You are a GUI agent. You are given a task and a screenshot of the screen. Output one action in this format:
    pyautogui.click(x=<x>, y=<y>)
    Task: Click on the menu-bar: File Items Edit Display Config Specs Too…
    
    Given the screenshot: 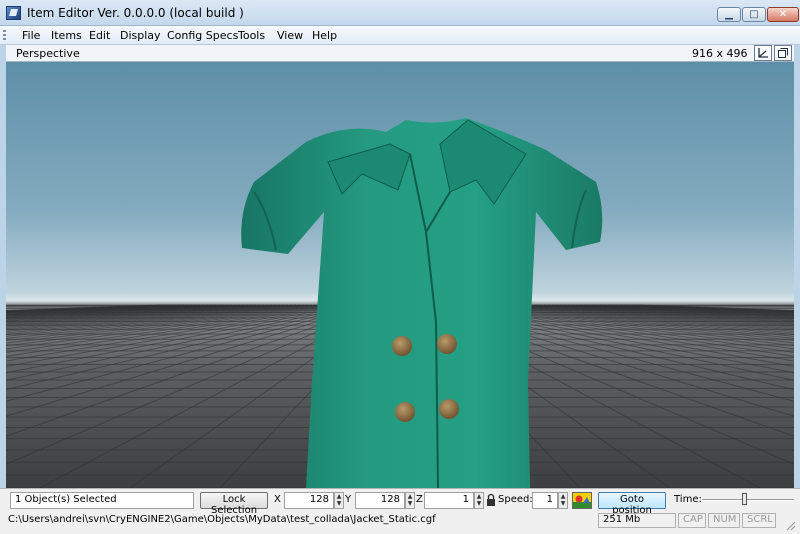 What is the action you would take?
    pyautogui.click(x=400, y=35)
    